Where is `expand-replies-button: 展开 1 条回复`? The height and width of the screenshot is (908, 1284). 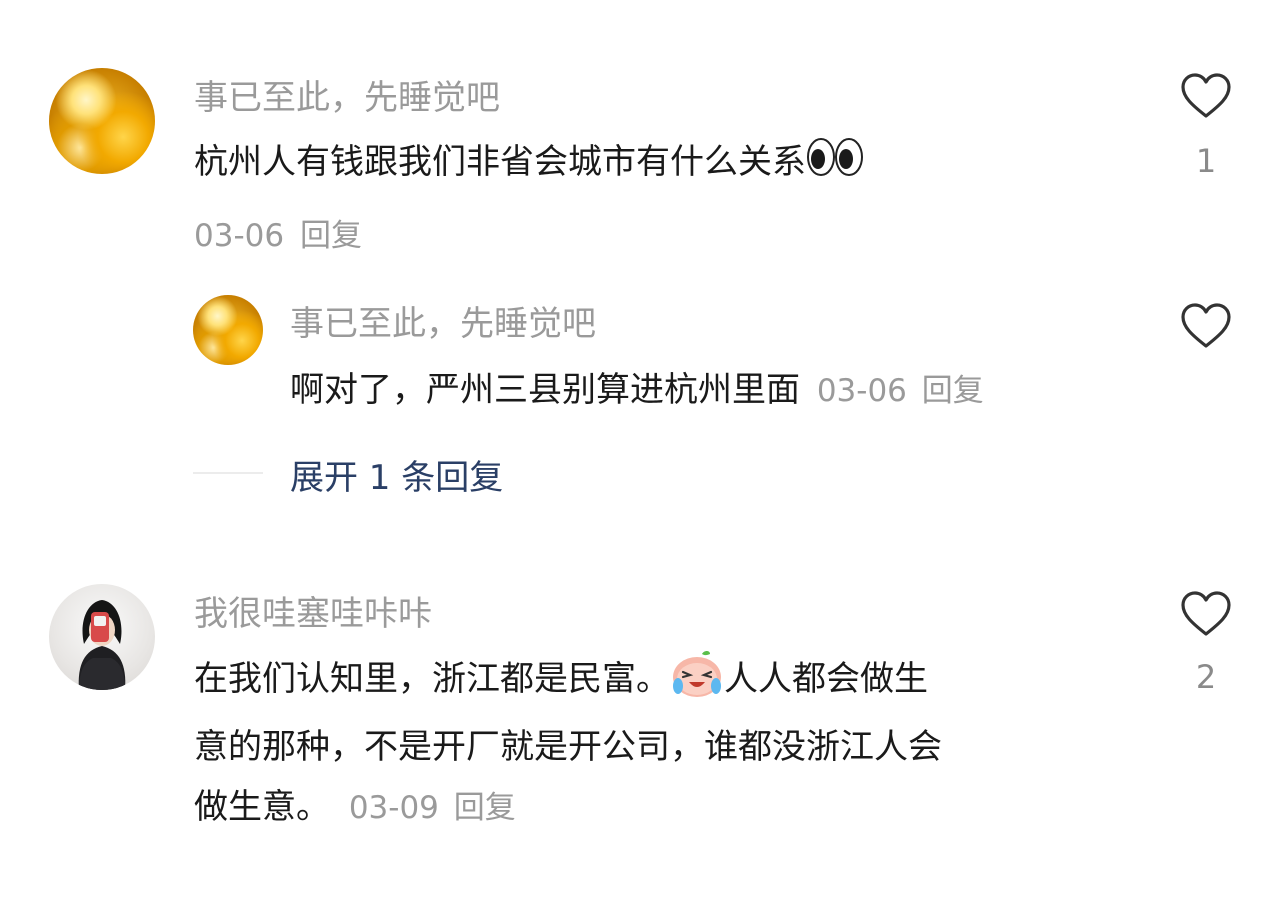
expand-replies-button: 展开 1 条回复 is located at coordinates (396, 474).